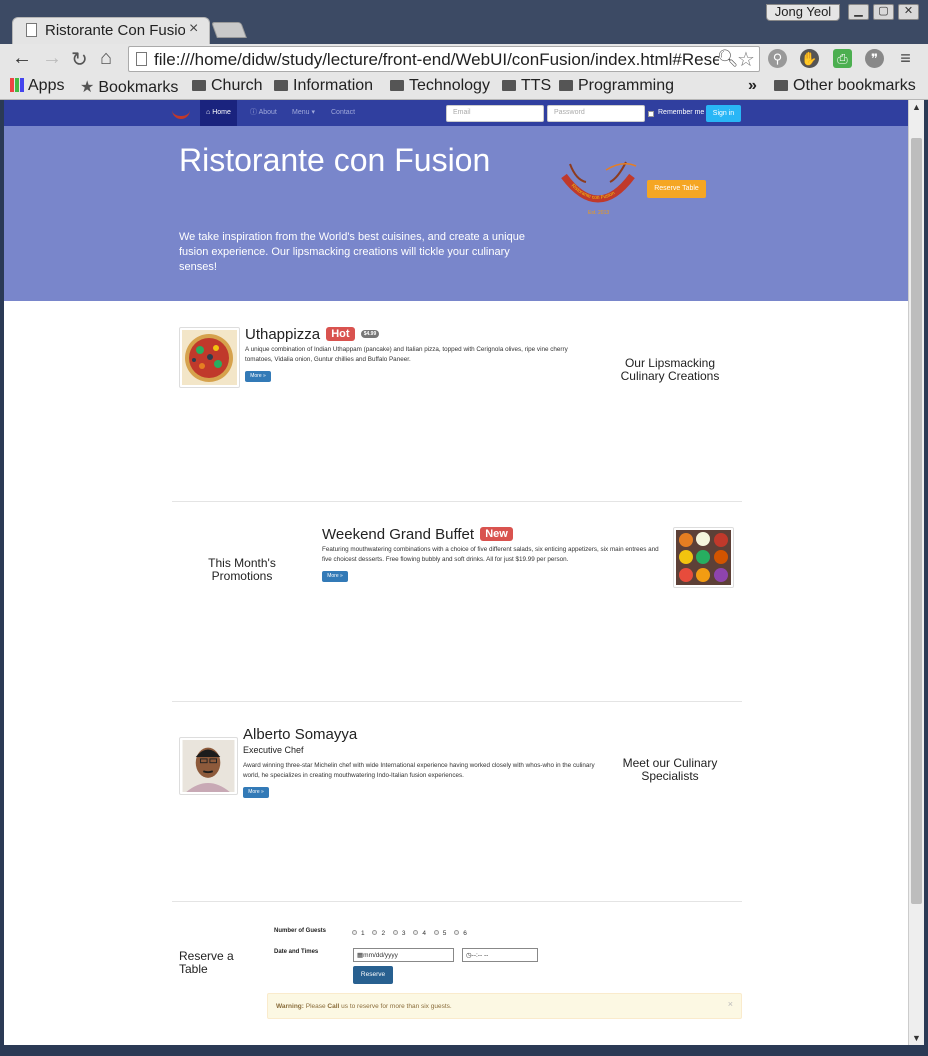 The width and height of the screenshot is (928, 1056). I want to click on email-input: Email, so click(495, 113).